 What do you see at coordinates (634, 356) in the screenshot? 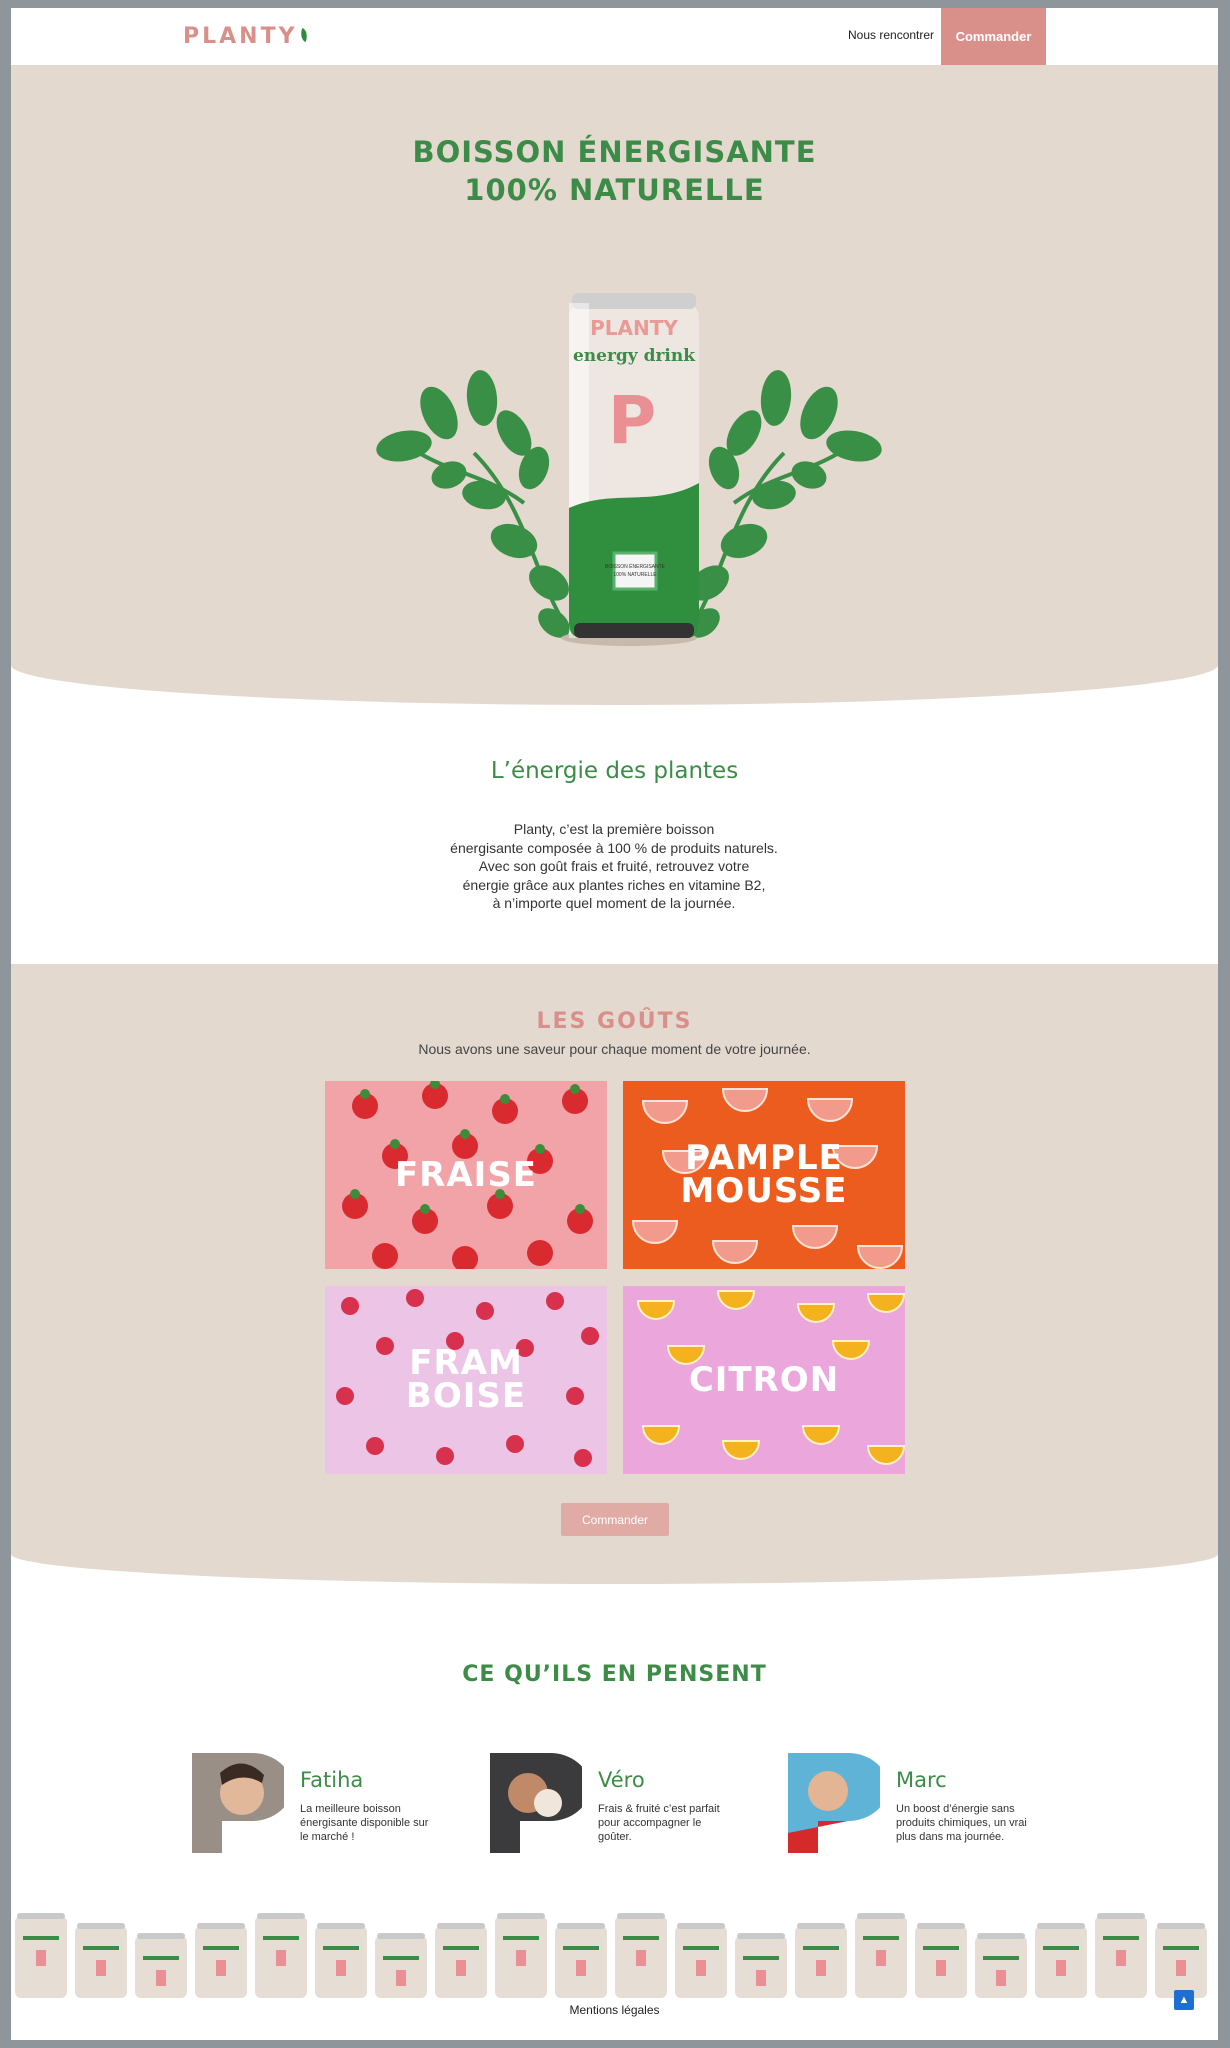
I see `can-subtitle: energy drink` at bounding box center [634, 356].